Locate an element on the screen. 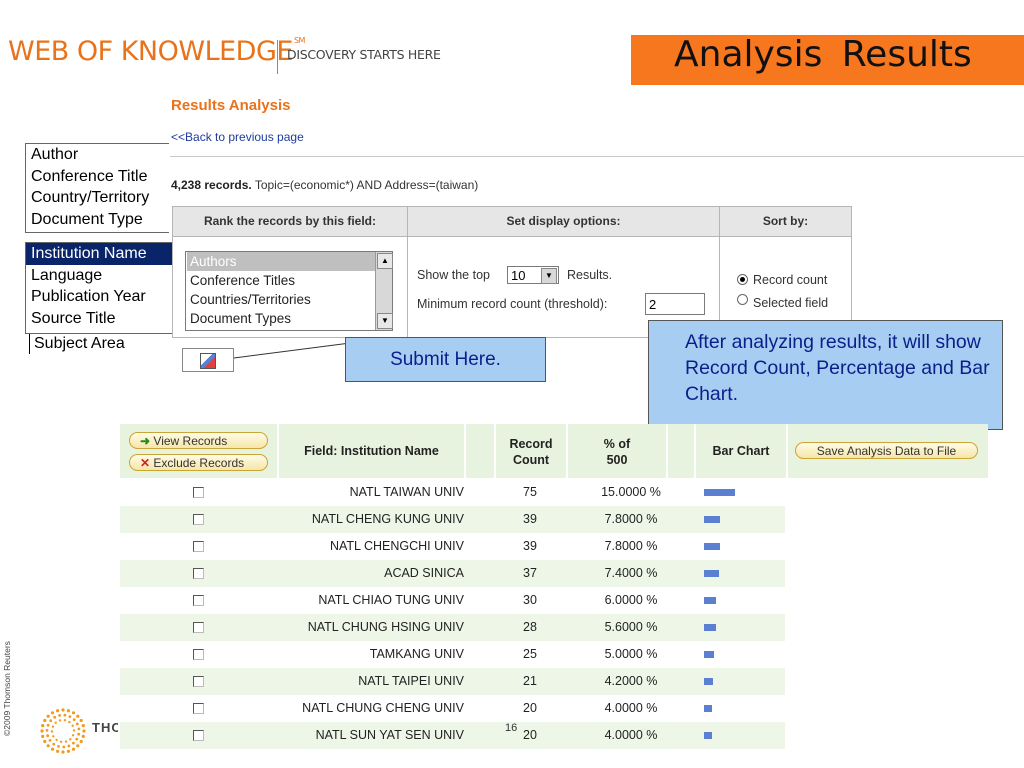 The width and height of the screenshot is (1024, 768). record-count: 20 is located at coordinates (530, 708).